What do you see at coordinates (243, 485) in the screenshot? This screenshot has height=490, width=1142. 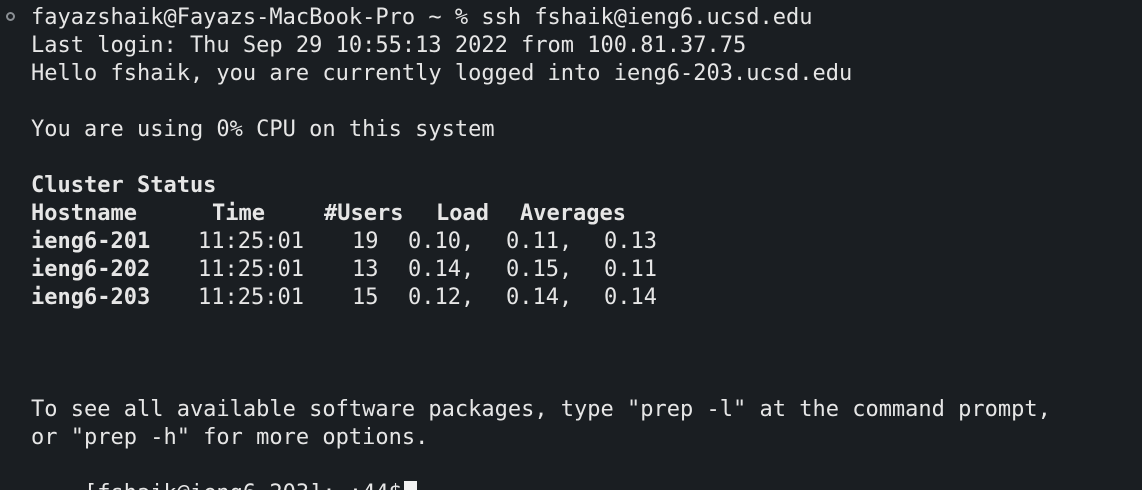 I see `shell-prompt: [fshaik@ieng6-203]:~:44$` at bounding box center [243, 485].